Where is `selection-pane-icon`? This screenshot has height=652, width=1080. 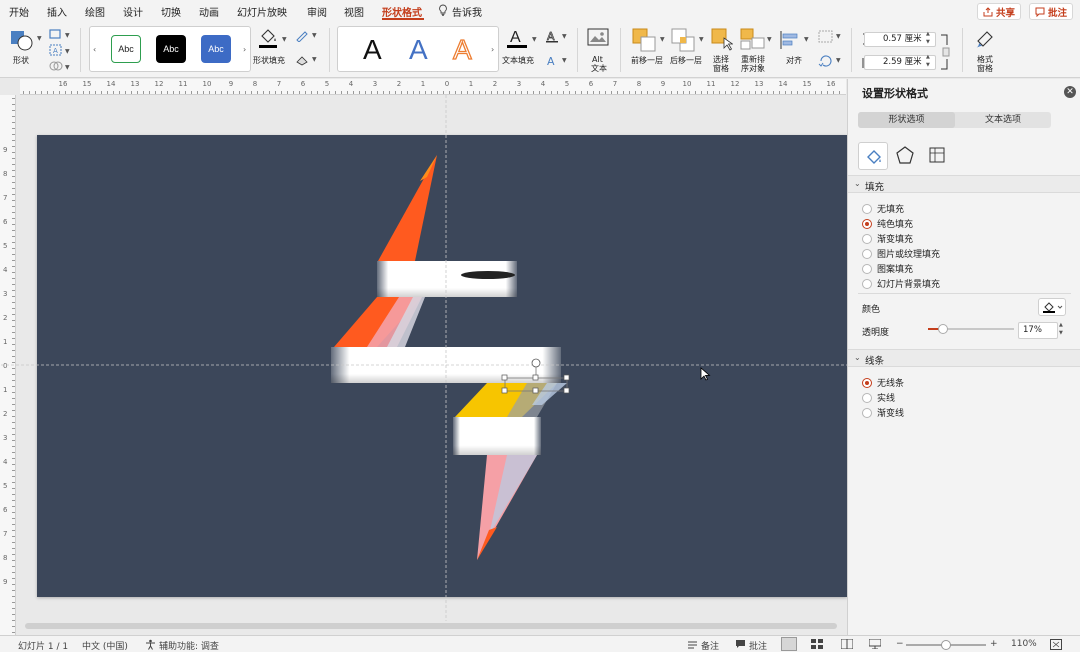 selection-pane-icon is located at coordinates (722, 41).